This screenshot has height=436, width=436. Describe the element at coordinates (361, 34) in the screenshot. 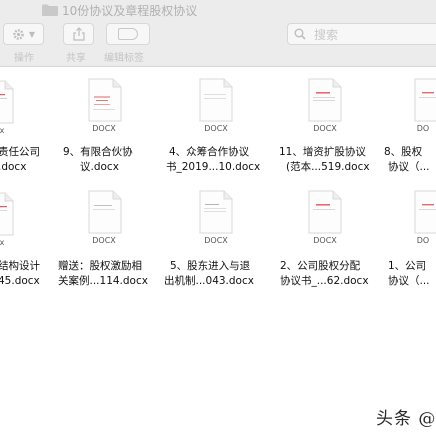

I see `search-field: 搜索` at that location.